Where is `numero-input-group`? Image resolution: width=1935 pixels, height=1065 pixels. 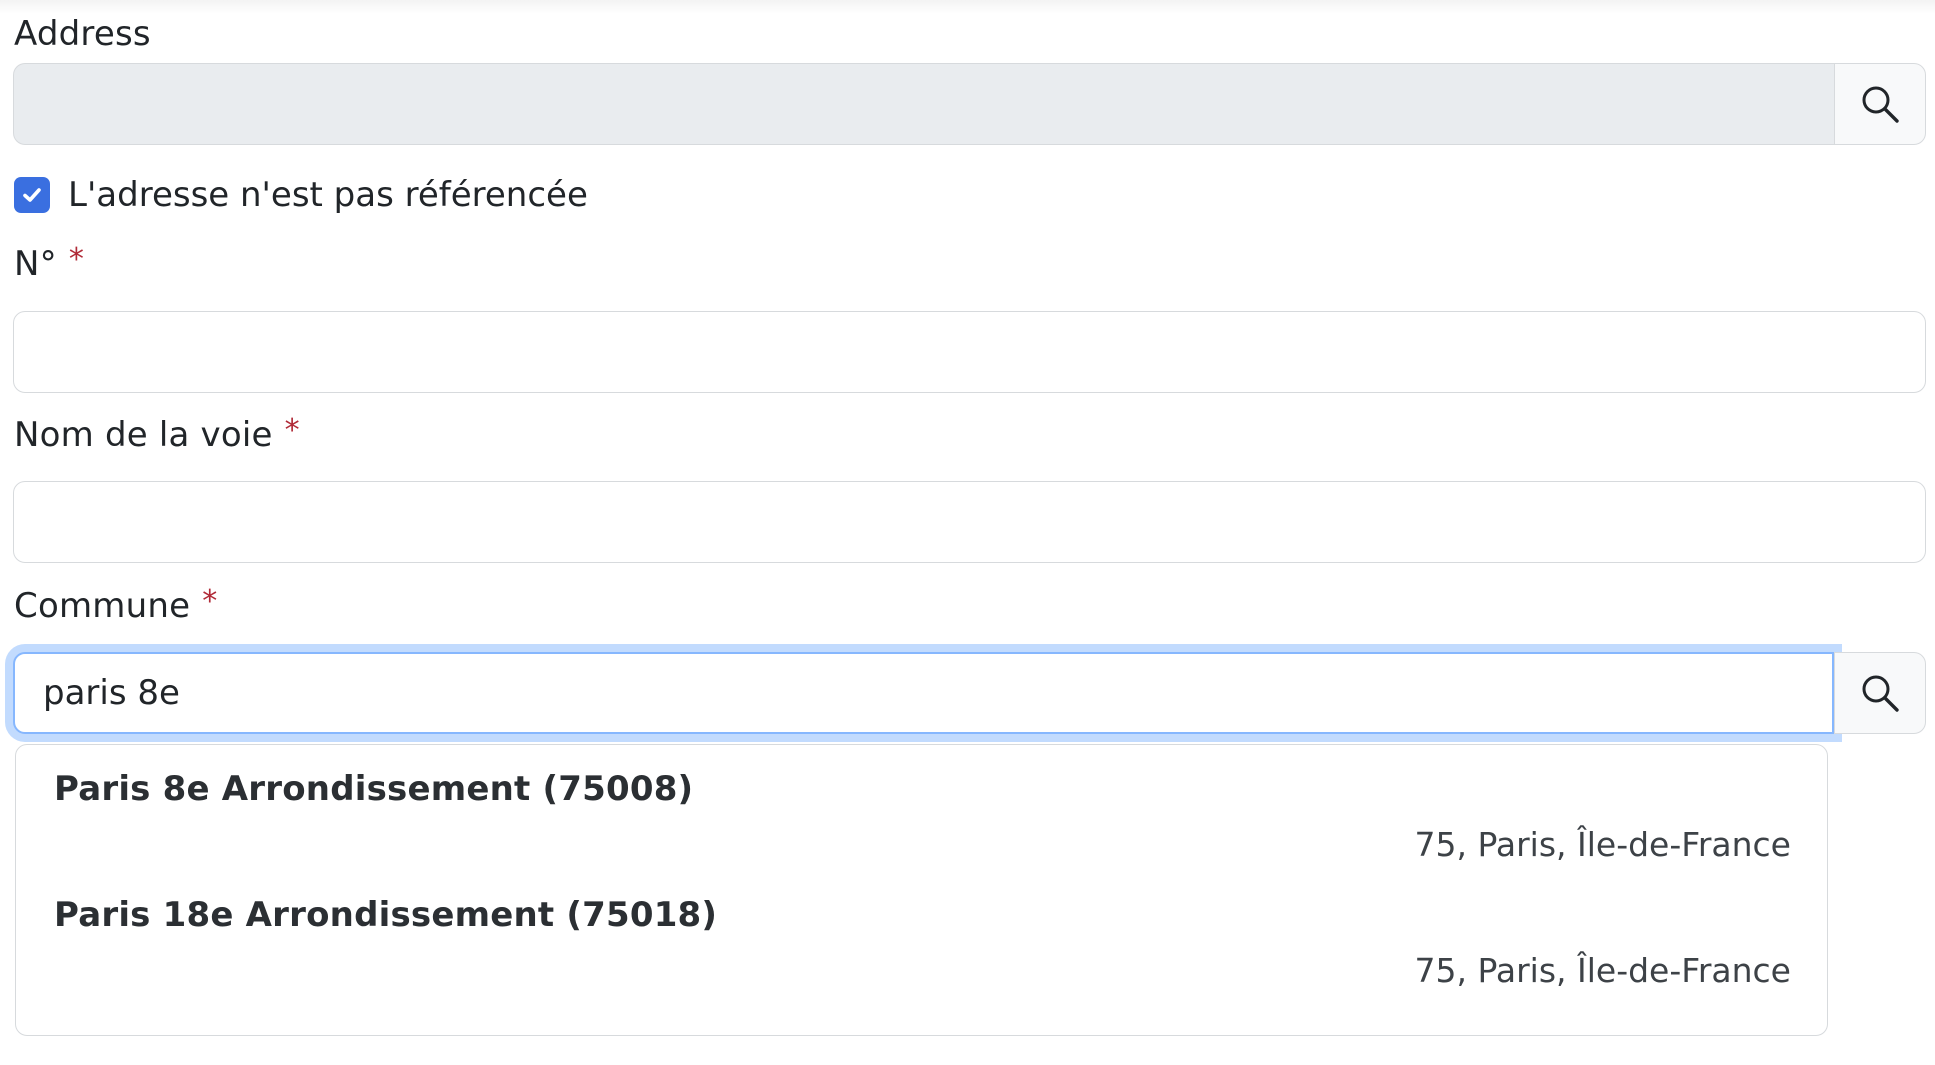 numero-input-group is located at coordinates (969, 352).